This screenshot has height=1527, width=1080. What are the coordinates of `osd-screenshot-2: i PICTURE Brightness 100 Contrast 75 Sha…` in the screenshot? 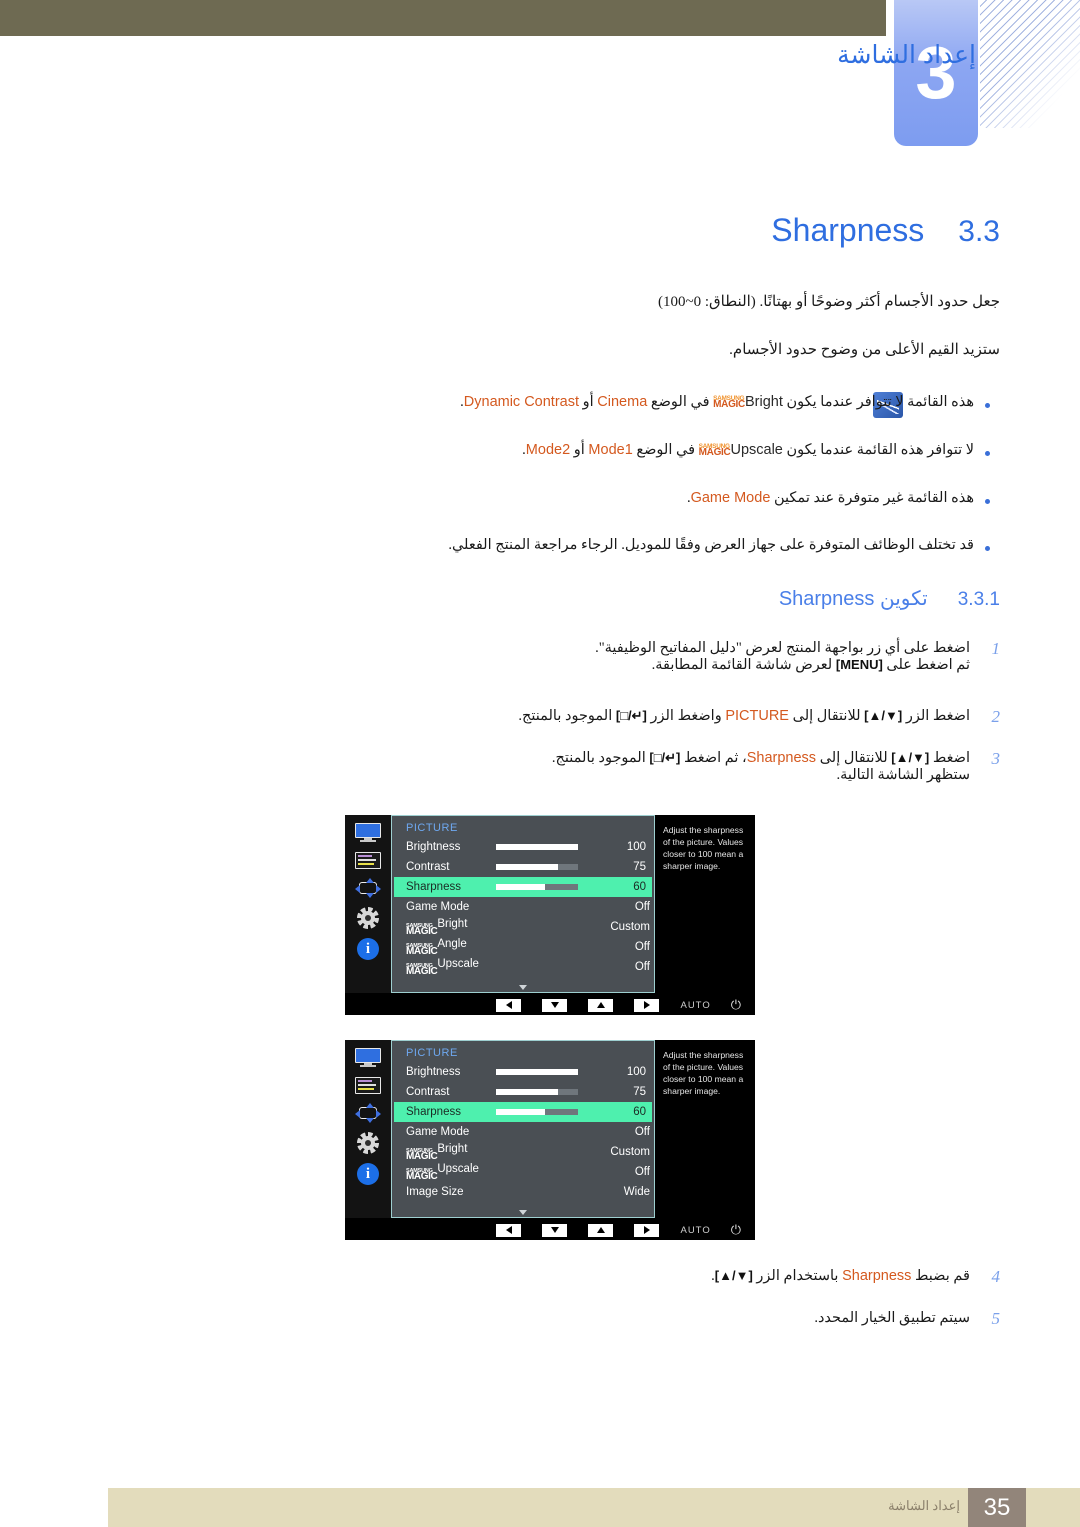 It's located at (550, 1140).